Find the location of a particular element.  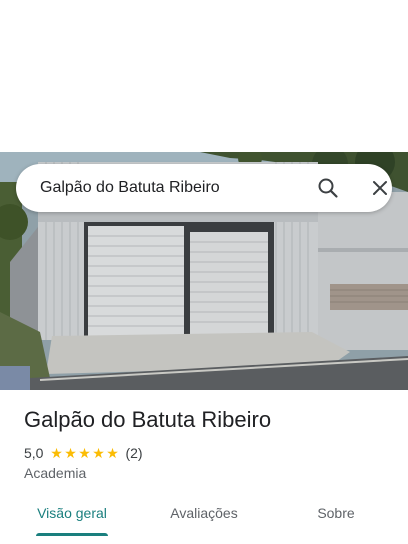

rating-value: 5,0 is located at coordinates (34, 453).